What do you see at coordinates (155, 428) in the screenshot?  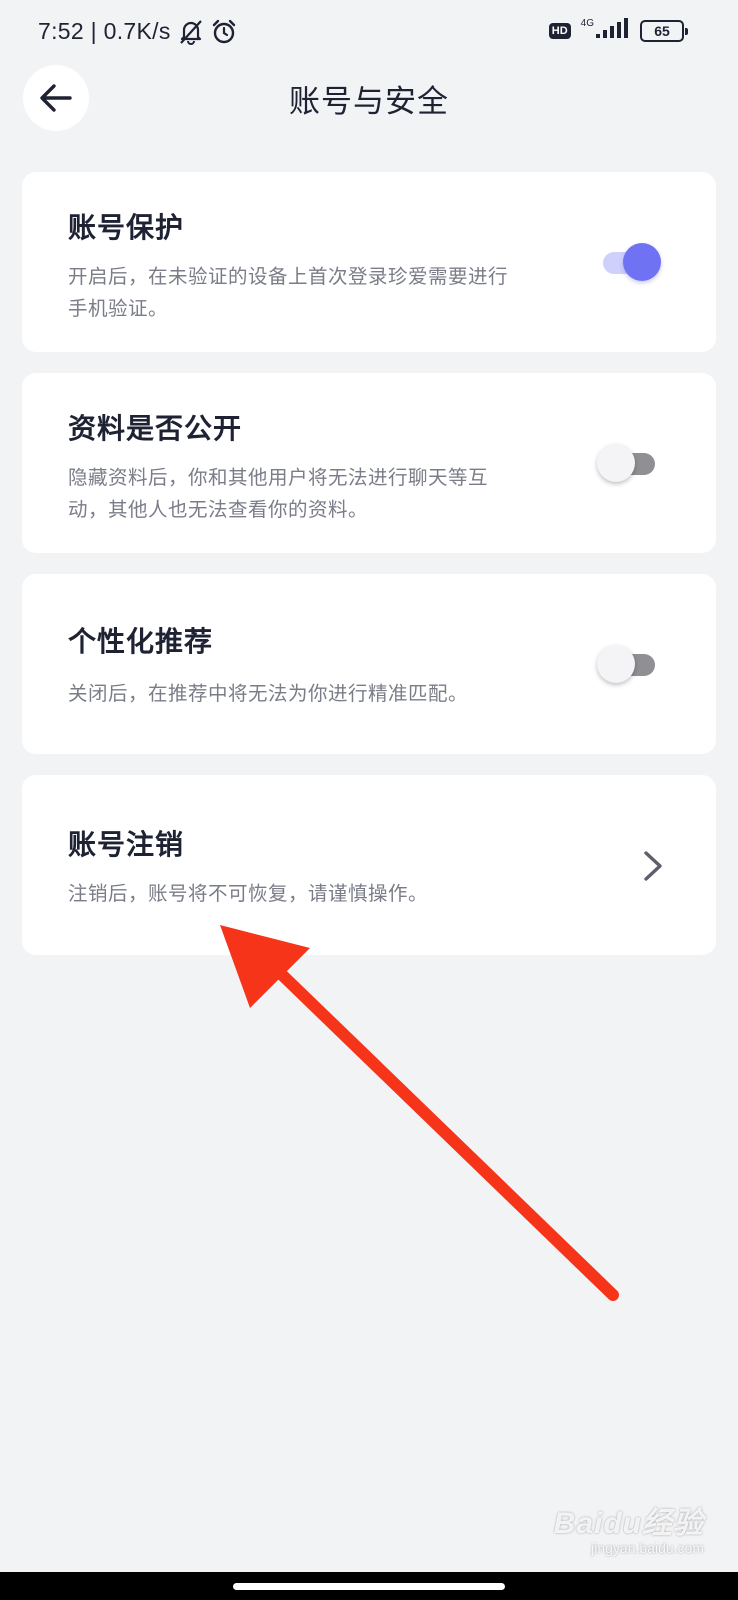 I see `setting-title: 资料是否公开` at bounding box center [155, 428].